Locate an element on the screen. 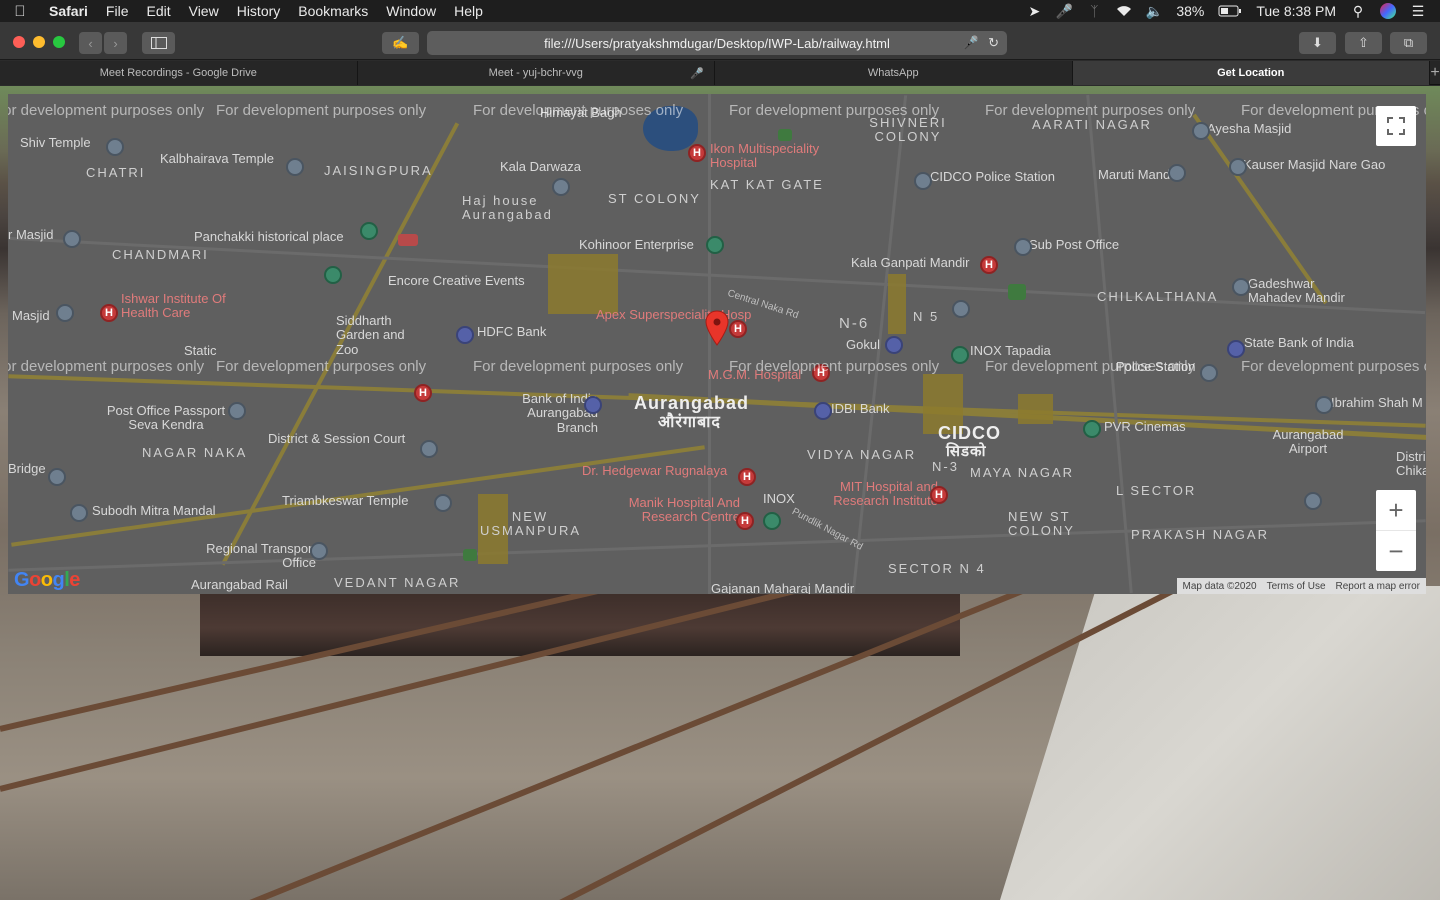 The image size is (1440, 900). menu-window: Window is located at coordinates (411, 11).